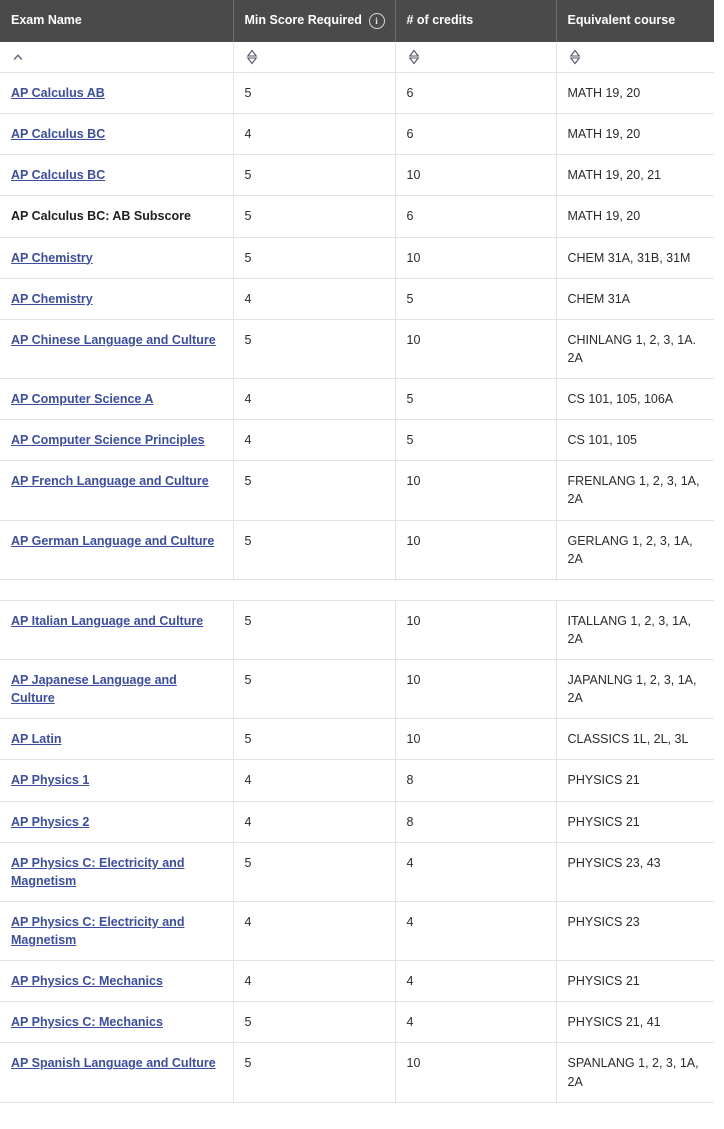 The image size is (724, 1129). I want to click on cell-exam-name: AP Calculus AB, so click(117, 93).